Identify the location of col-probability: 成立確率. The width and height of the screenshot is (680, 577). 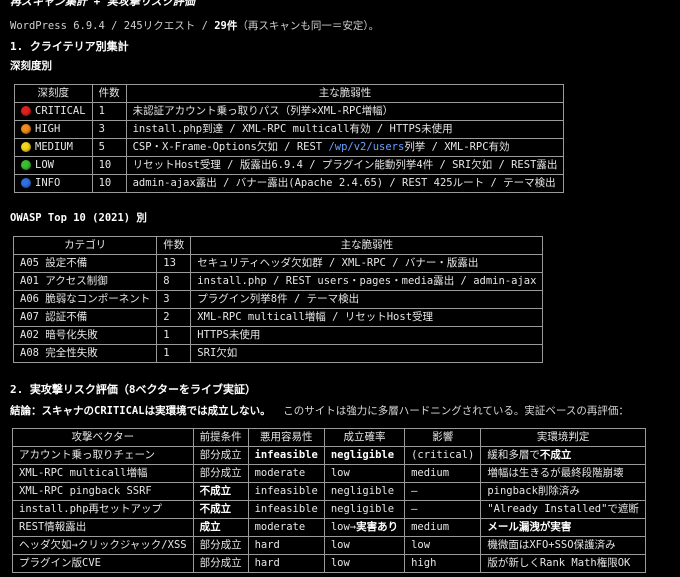
(364, 437).